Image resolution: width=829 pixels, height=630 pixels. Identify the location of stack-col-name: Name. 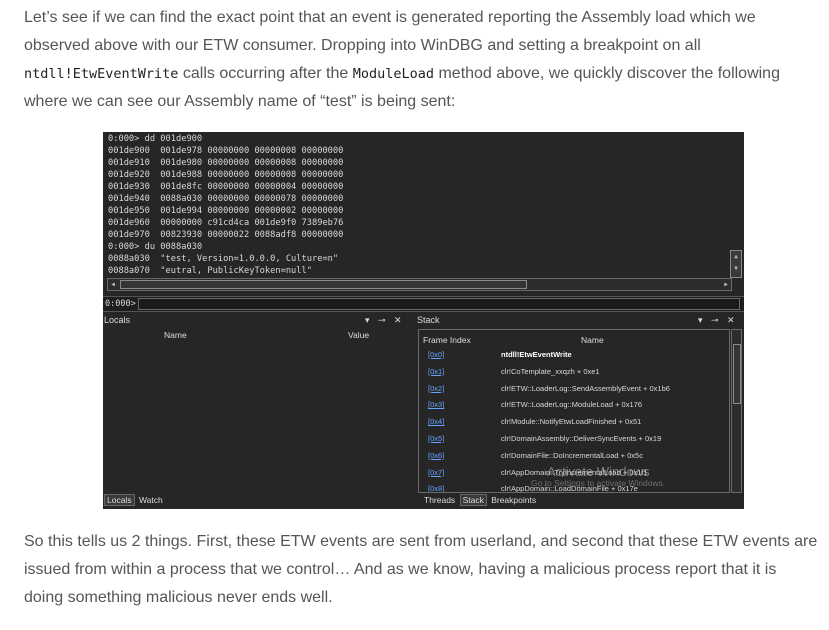
(592, 340).